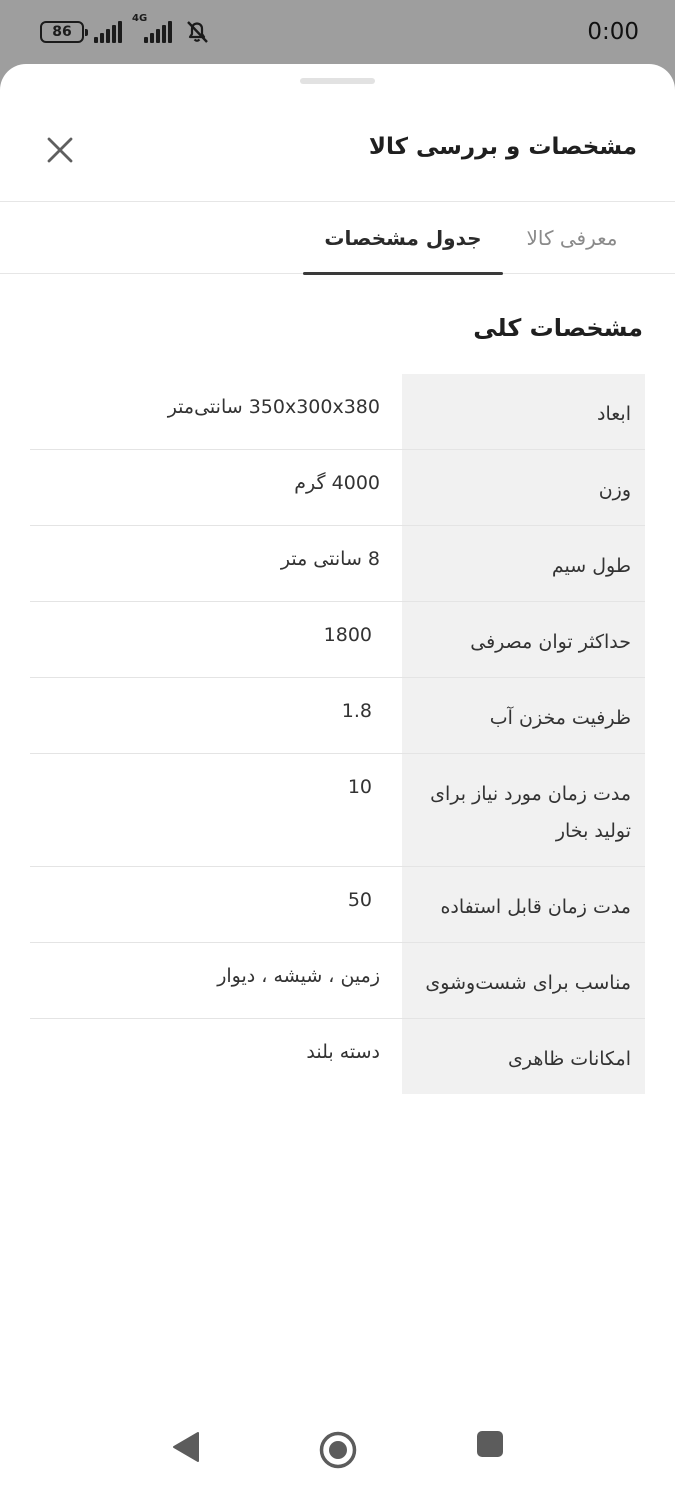 This screenshot has height=1500, width=675. What do you see at coordinates (126, 29) in the screenshot?
I see `status-icons: 86 4G` at bounding box center [126, 29].